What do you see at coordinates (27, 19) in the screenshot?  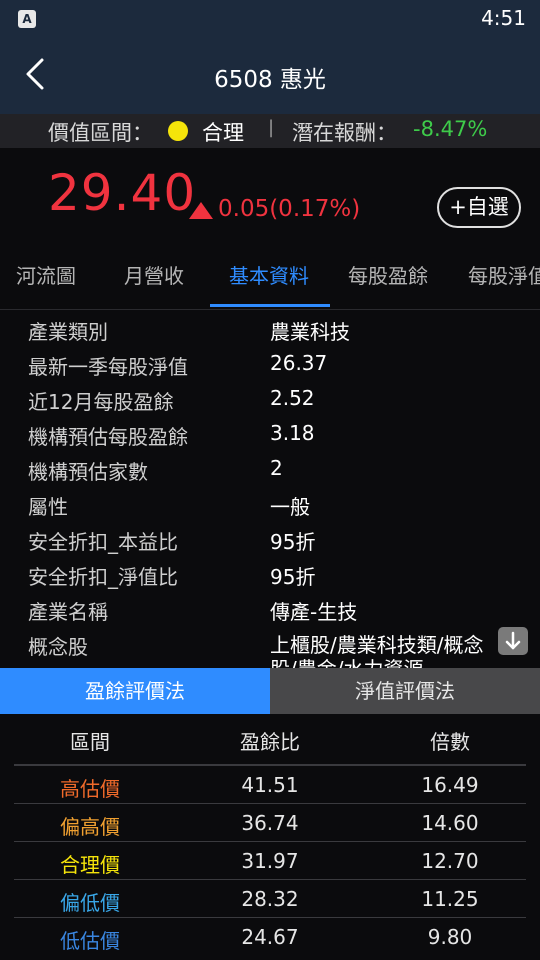 I see `app-notification-icon: A` at bounding box center [27, 19].